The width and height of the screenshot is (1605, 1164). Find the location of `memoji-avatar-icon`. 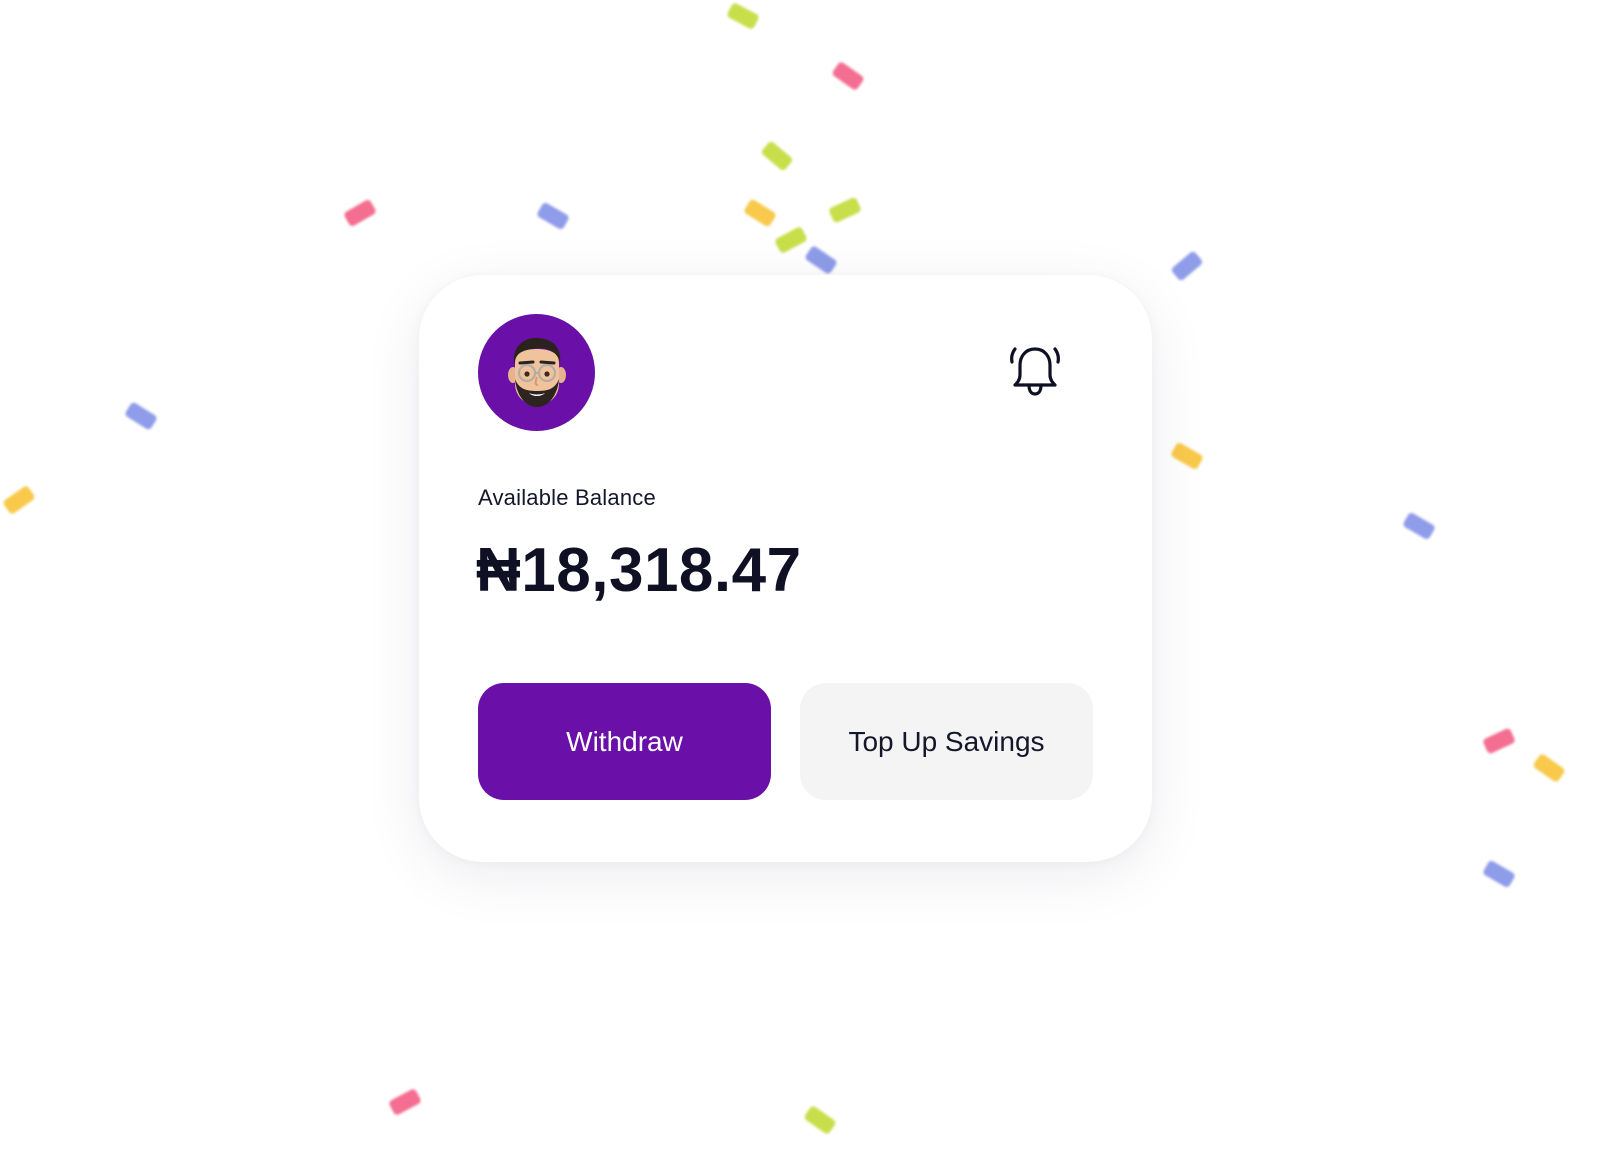

memoji-avatar-icon is located at coordinates (536, 372).